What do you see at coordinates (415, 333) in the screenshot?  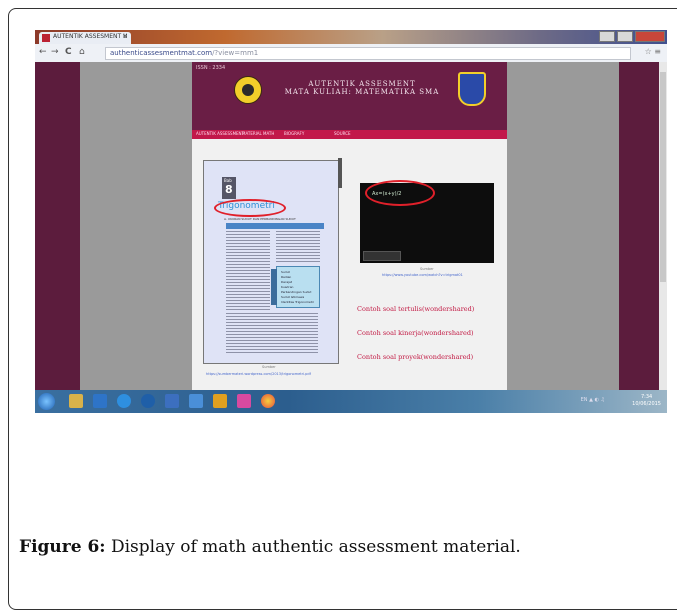 I see `performance-test-link: Contoh soal kinerja(wondershared)` at bounding box center [415, 333].